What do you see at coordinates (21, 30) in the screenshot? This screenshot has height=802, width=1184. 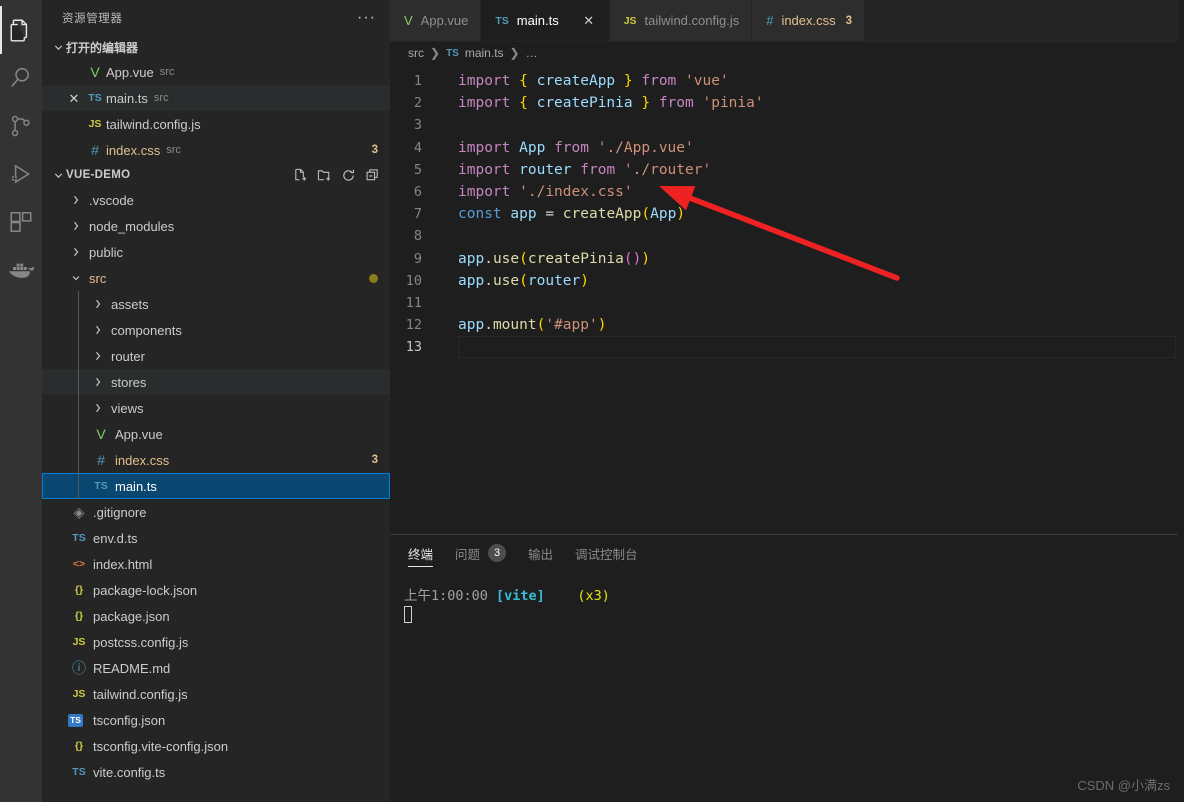 I see `activity-bar-explorer` at bounding box center [21, 30].